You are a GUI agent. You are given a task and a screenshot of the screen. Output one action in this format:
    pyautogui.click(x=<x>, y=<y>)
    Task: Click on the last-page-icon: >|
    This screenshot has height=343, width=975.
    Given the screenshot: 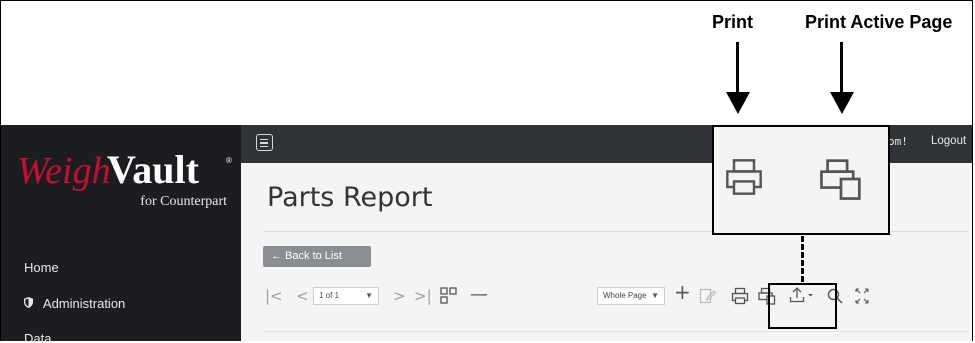 What is the action you would take?
    pyautogui.click(x=423, y=296)
    